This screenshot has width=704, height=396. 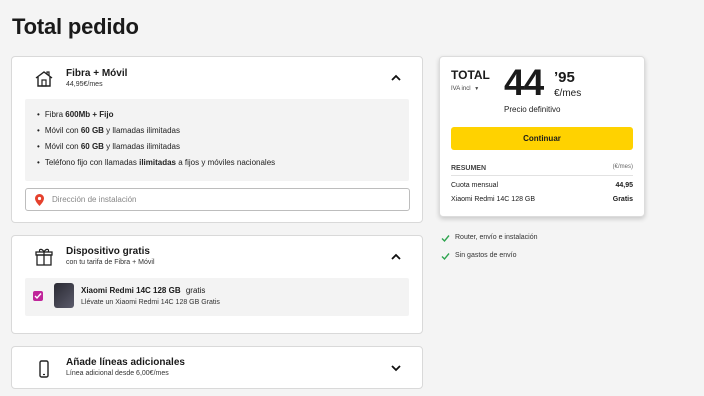 I want to click on iva-dropdown: IVA incl ▼, so click(x=465, y=89).